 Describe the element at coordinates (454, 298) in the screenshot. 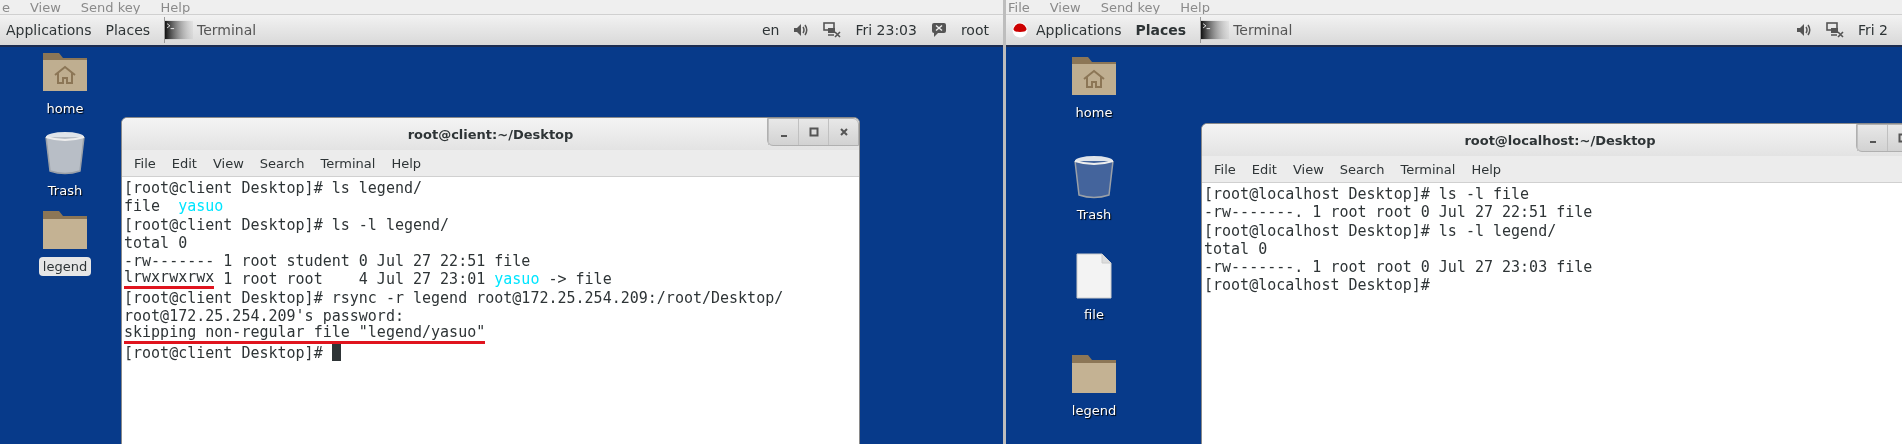

I see `terminal-text: [root@client Desktop]# rsync -r legend root@172.25.254.209:/root/Desktop/` at that location.